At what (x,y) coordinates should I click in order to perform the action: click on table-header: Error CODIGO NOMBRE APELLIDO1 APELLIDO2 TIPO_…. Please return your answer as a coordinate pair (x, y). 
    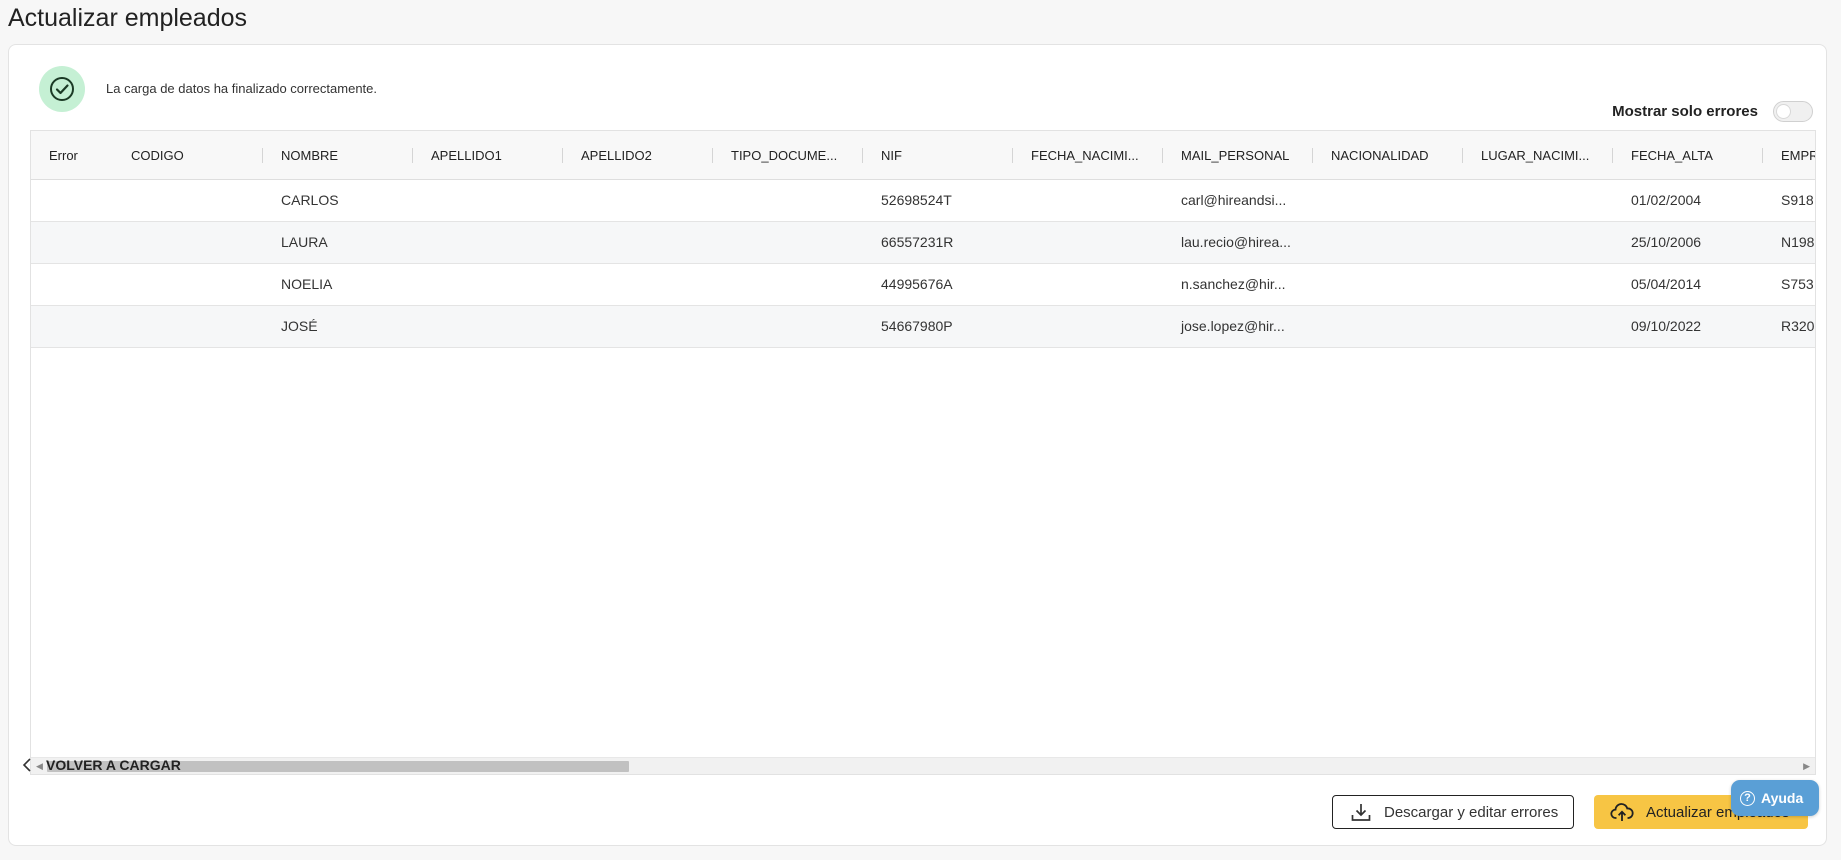
    Looking at the image, I should click on (923, 155).